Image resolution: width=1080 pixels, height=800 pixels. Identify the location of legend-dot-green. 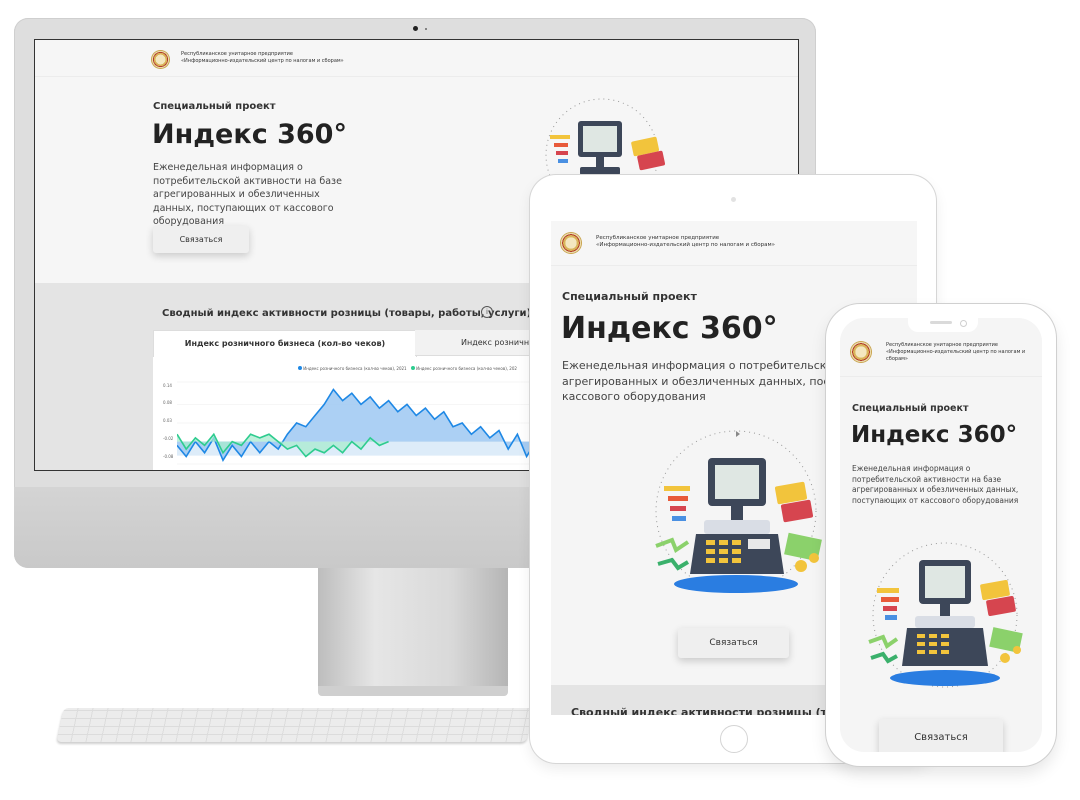
(412, 368).